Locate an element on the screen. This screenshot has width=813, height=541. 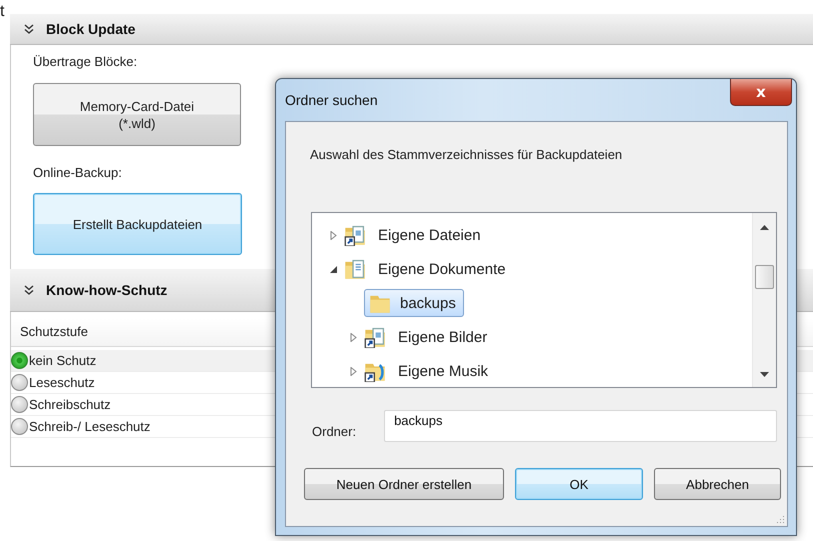
selected-tree-item: backups is located at coordinates (414, 303).